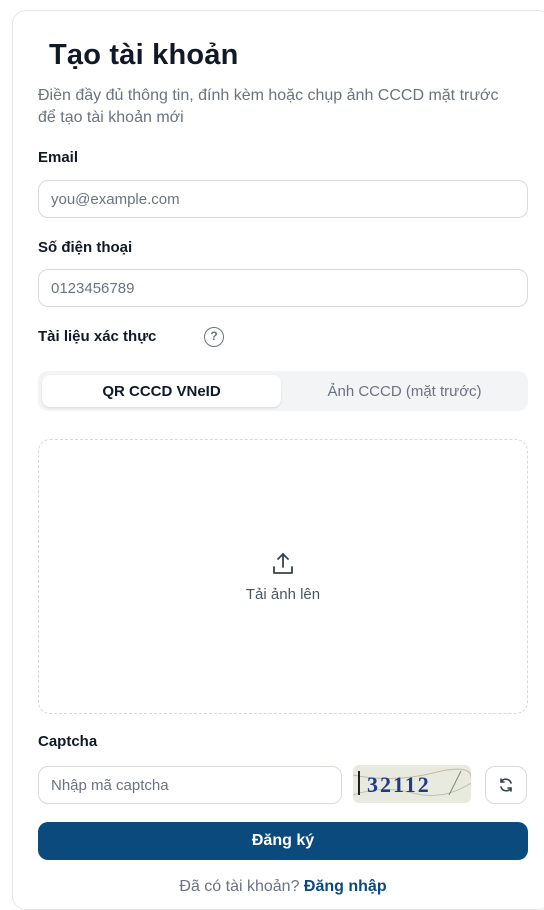  Describe the element at coordinates (190, 785) in the screenshot. I see `captcha-input` at that location.